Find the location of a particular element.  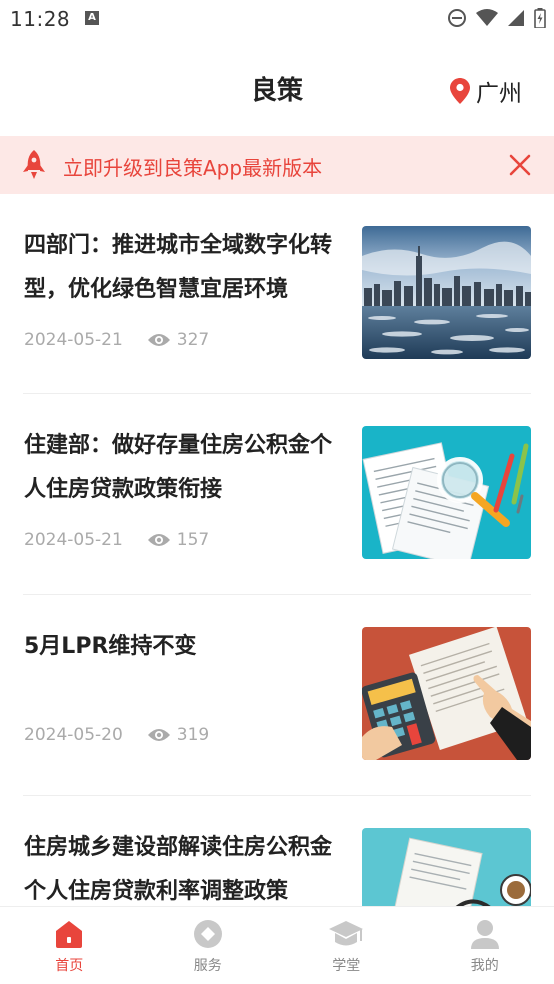

tab-label: 我的 is located at coordinates (484, 966).